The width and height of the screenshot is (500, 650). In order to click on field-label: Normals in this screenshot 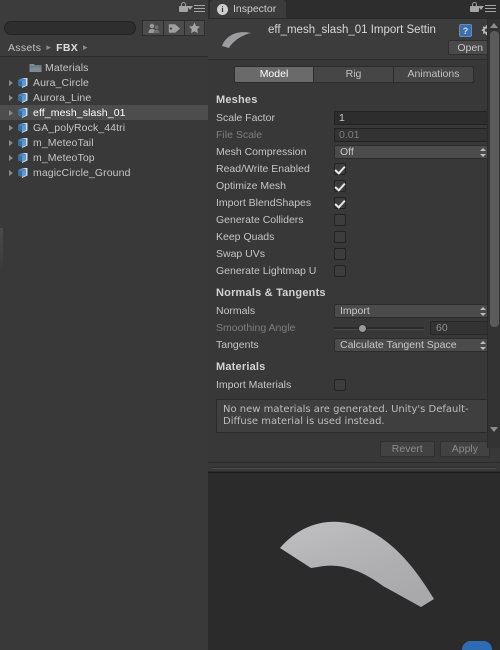, I will do `click(236, 310)`.